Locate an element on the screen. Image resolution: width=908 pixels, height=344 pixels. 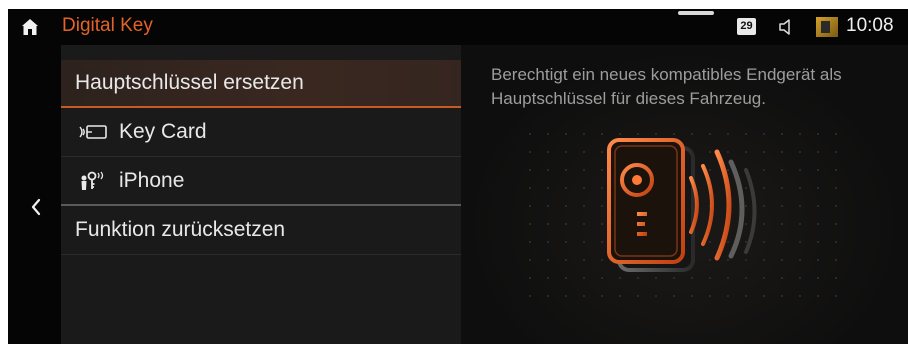
left-nav-strip is located at coordinates (34, 194).